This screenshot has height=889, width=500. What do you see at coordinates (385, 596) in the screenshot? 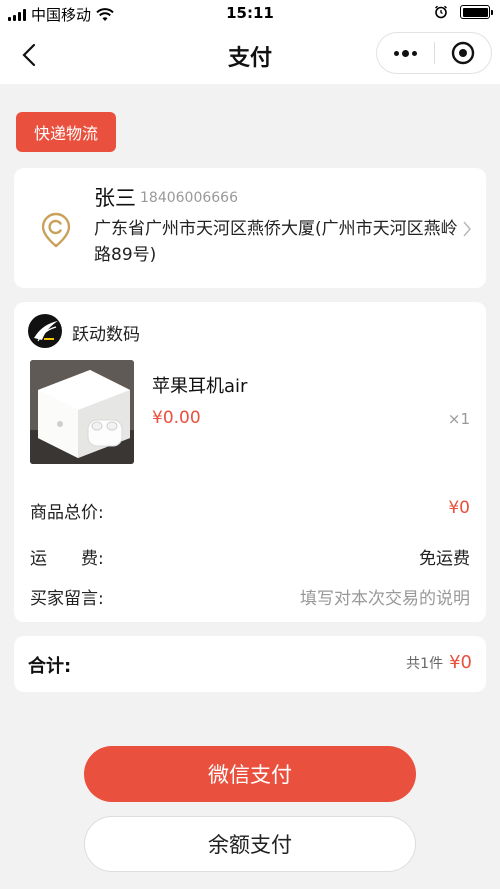
I see `buyer-message-input: 填写对本次交易的说明` at bounding box center [385, 596].